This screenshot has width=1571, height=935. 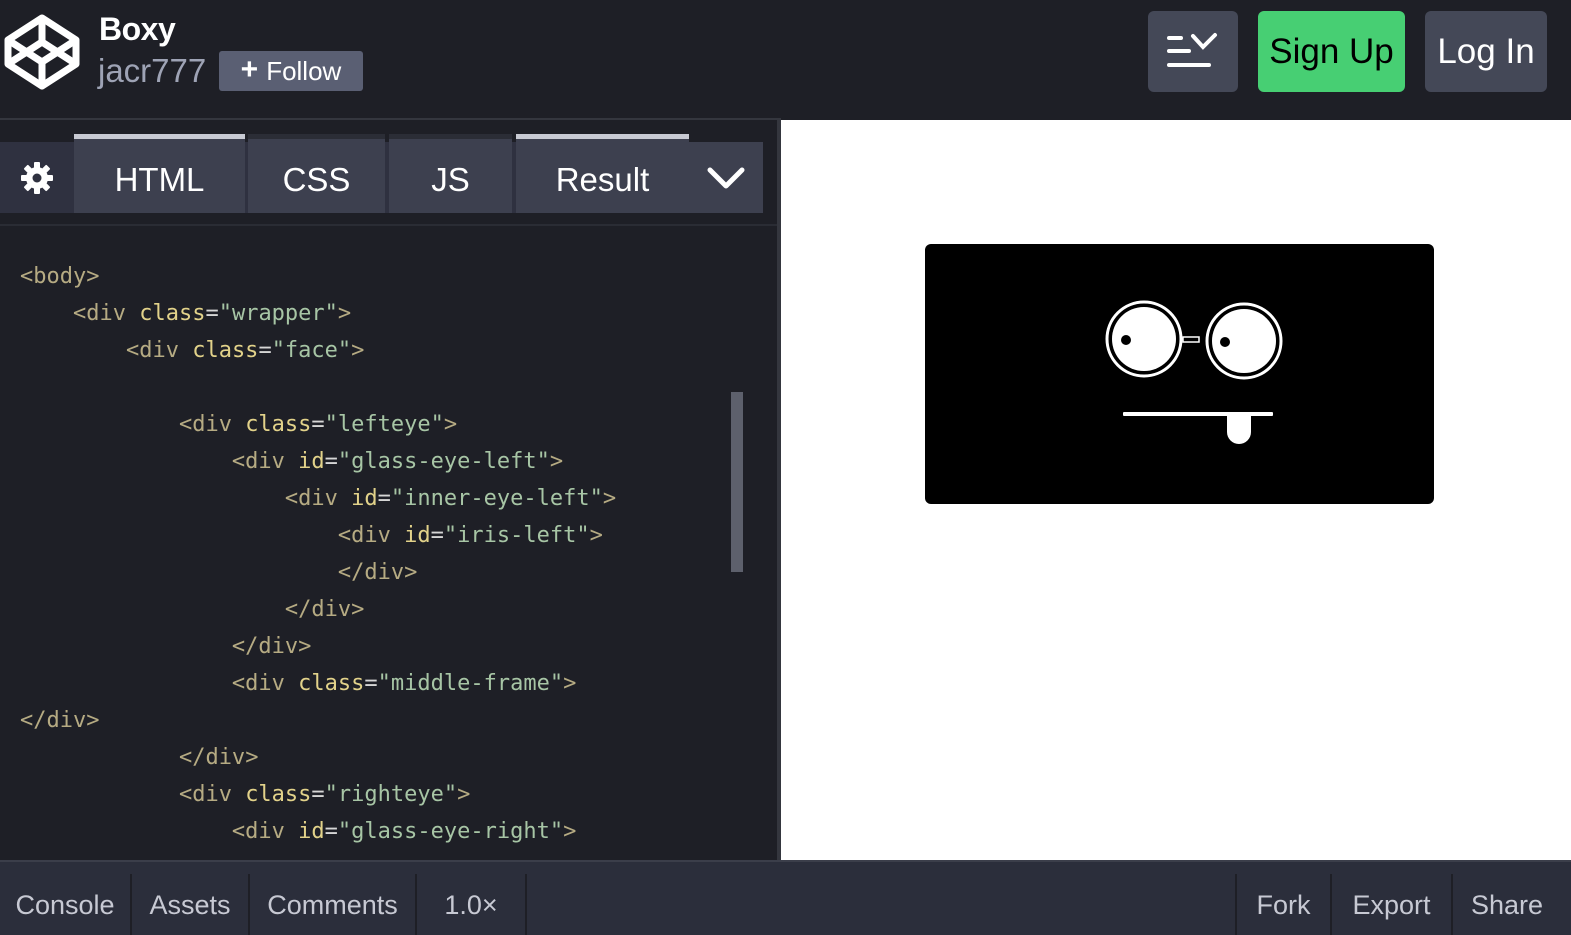 What do you see at coordinates (42, 52) in the screenshot?
I see `codepen-logo-icon` at bounding box center [42, 52].